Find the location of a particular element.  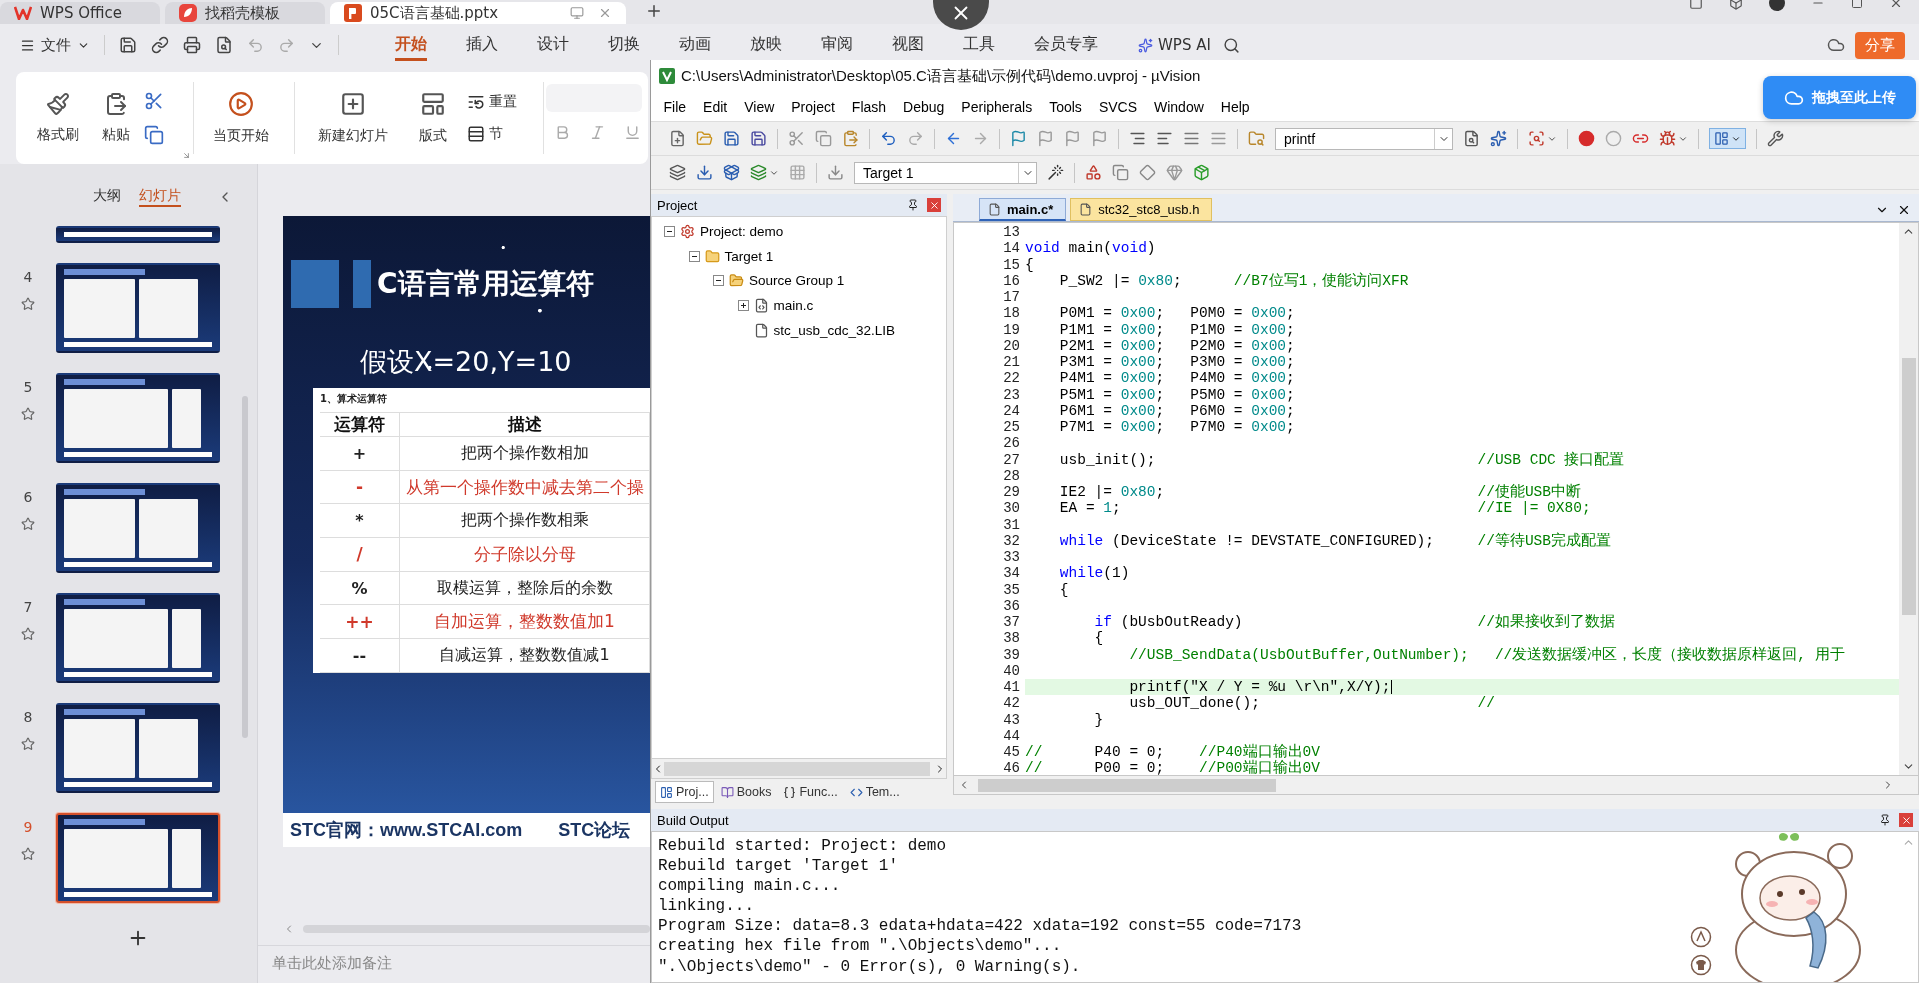

menu-item: Project is located at coordinates (813, 106).